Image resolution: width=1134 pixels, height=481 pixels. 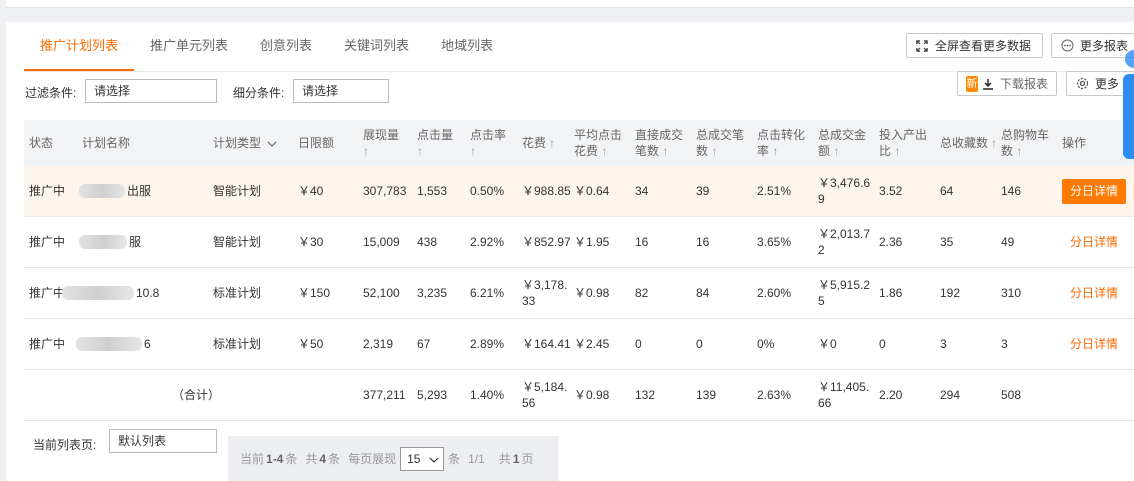 I want to click on header-cvr: 点击转化率 ↑, so click(x=783, y=143).